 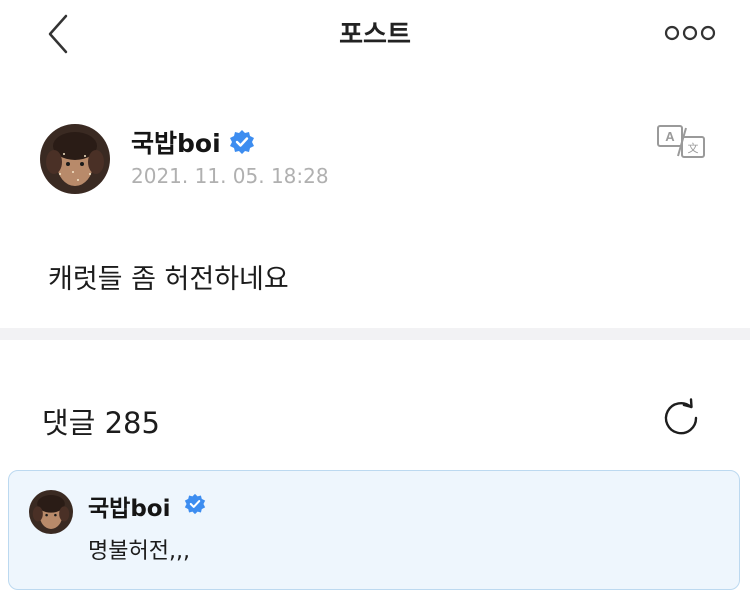 I want to click on more-options-button, so click(x=690, y=33).